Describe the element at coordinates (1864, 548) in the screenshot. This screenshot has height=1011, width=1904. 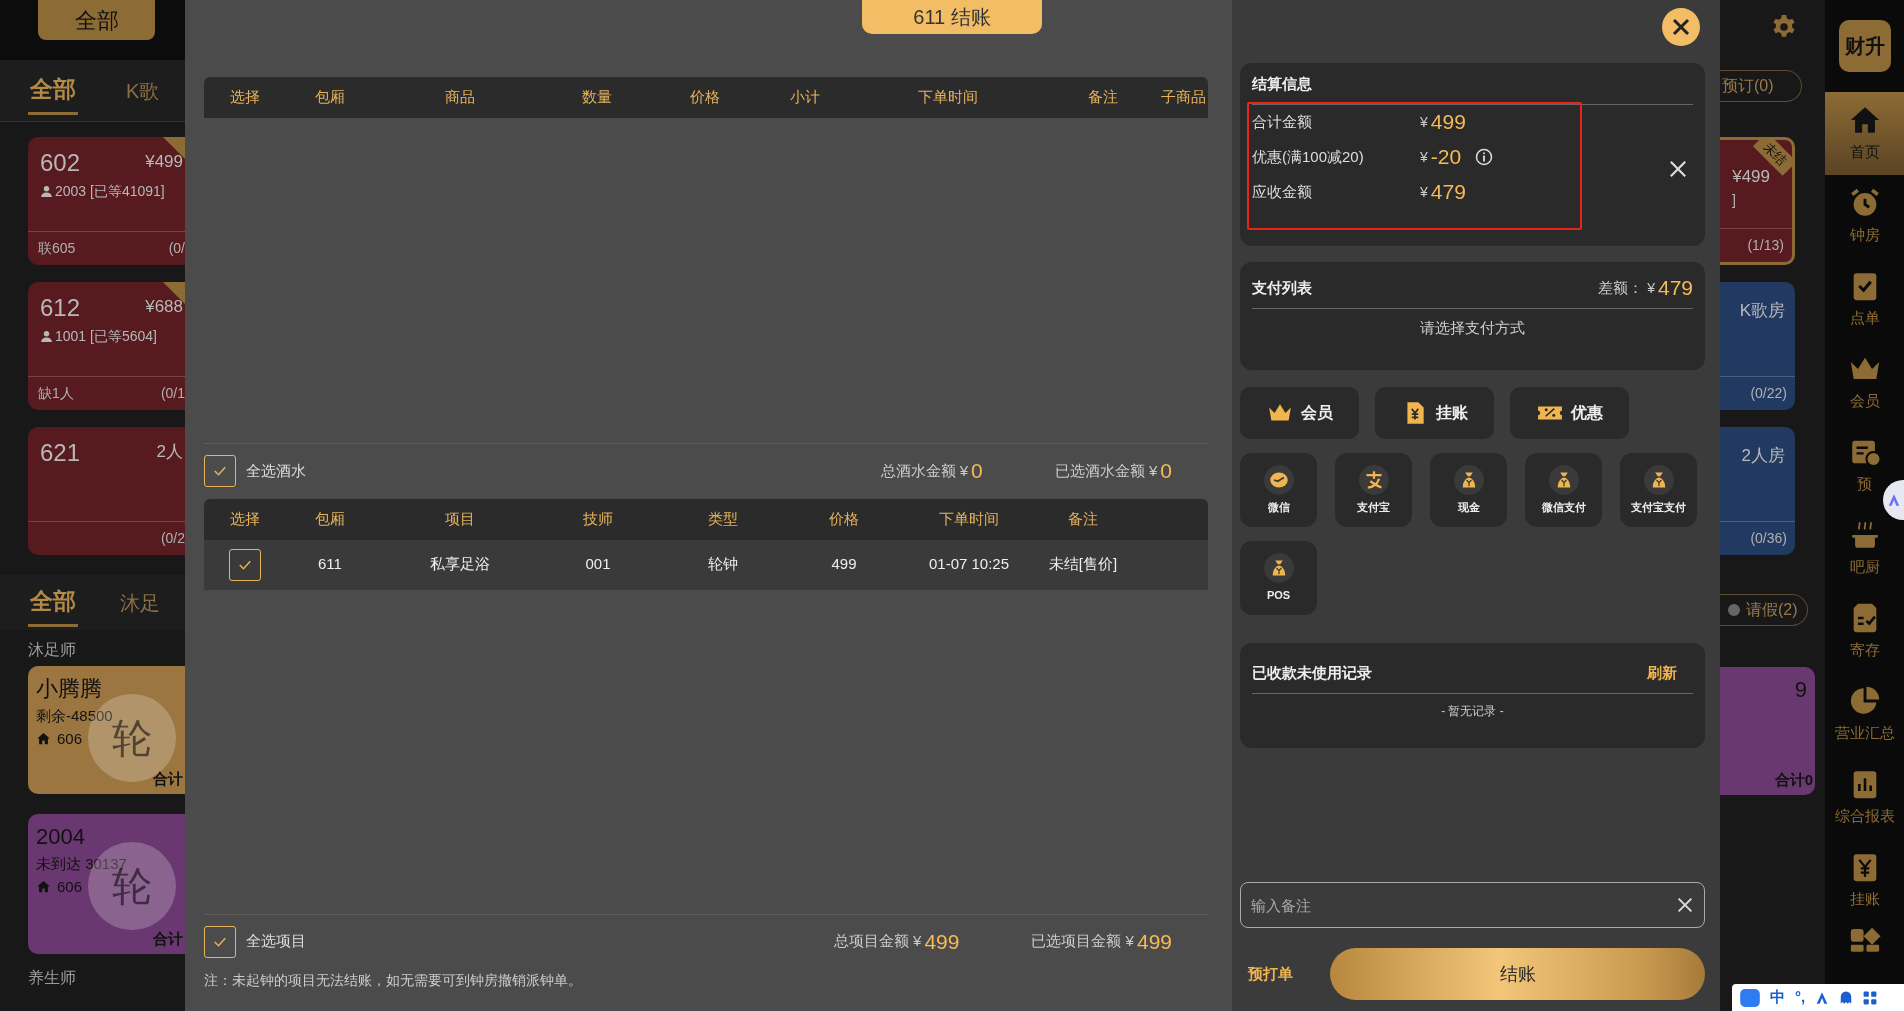
I see `sidebar-item: 吧厨` at that location.